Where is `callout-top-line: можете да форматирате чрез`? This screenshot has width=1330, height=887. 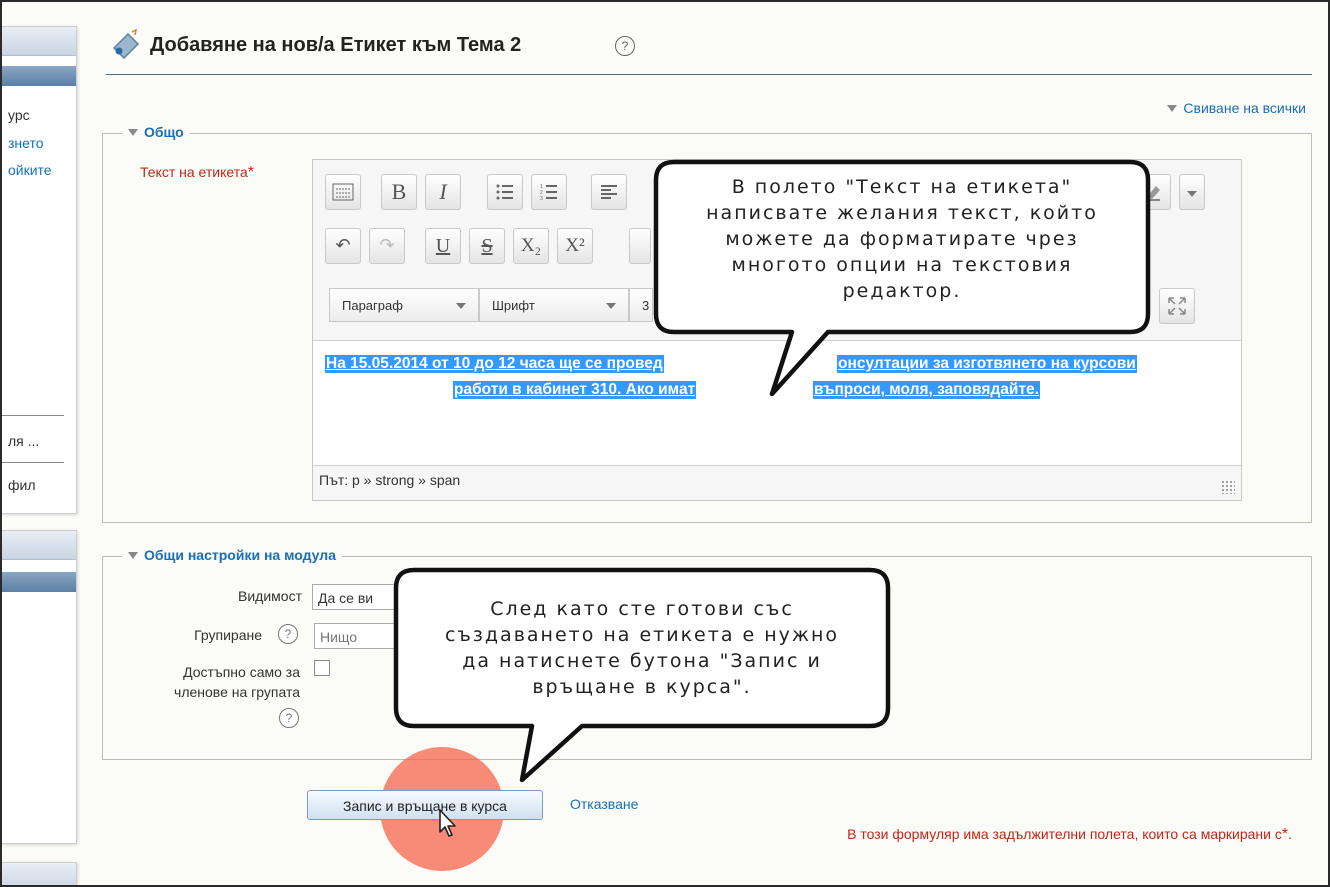 callout-top-line: можете да форматирате чрез is located at coordinates (902, 239).